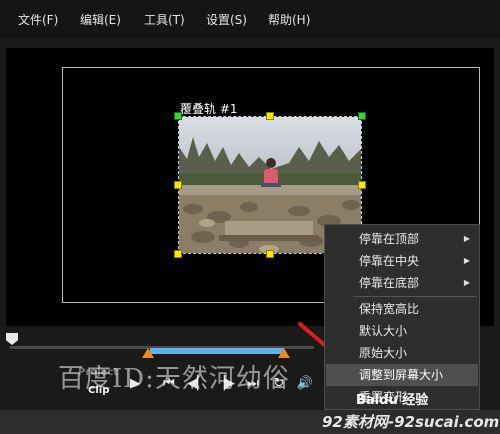 This screenshot has height=434, width=500. What do you see at coordinates (178, 254) in the screenshot?
I see `resize-handle-bottom-left` at bounding box center [178, 254].